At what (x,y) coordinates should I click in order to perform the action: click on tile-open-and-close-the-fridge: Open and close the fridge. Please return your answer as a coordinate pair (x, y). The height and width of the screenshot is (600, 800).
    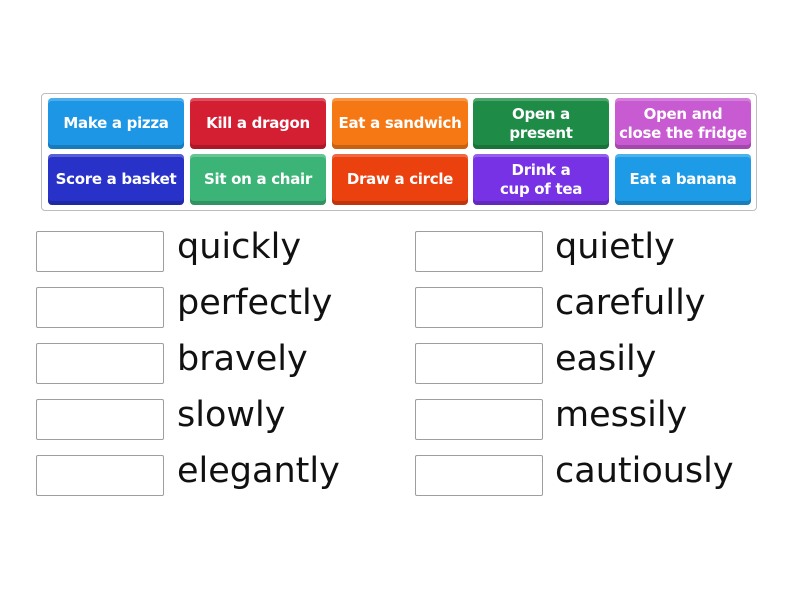
    Looking at the image, I should click on (683, 123).